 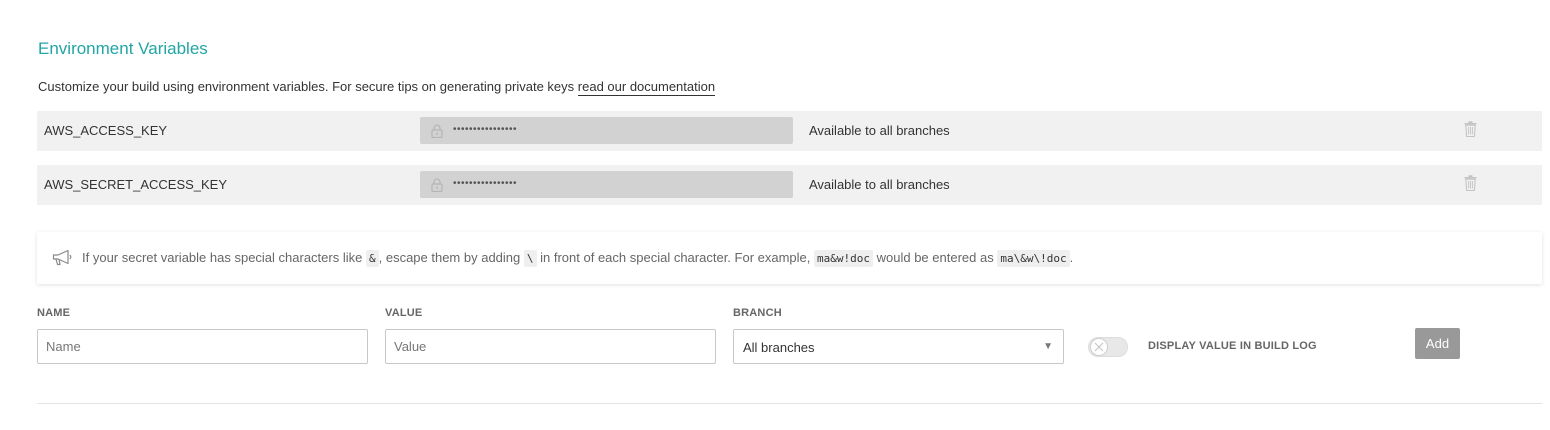 I want to click on branch-select: All branches ▼, so click(x=898, y=346).